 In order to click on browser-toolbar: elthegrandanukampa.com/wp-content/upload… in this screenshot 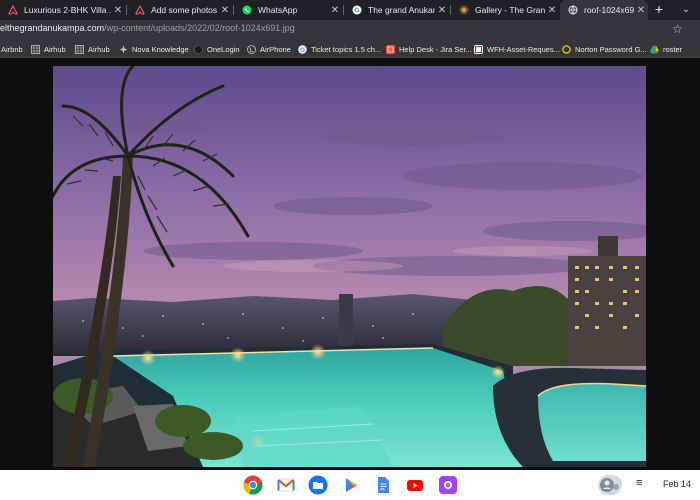, I will do `click(350, 30)`.